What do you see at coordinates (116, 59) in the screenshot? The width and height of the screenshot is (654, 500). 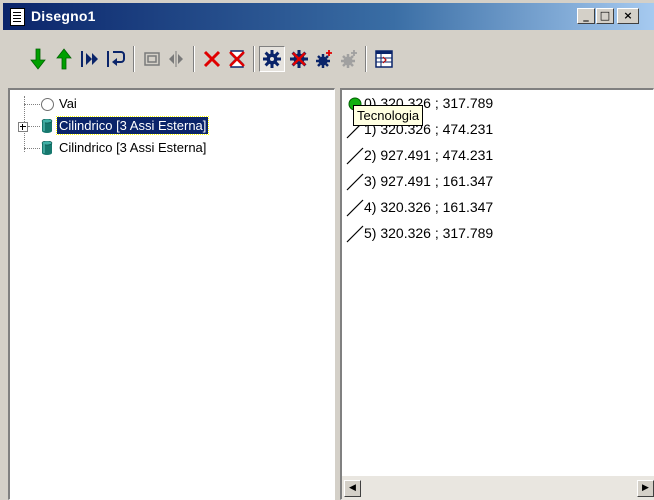 I see `return-icon` at bounding box center [116, 59].